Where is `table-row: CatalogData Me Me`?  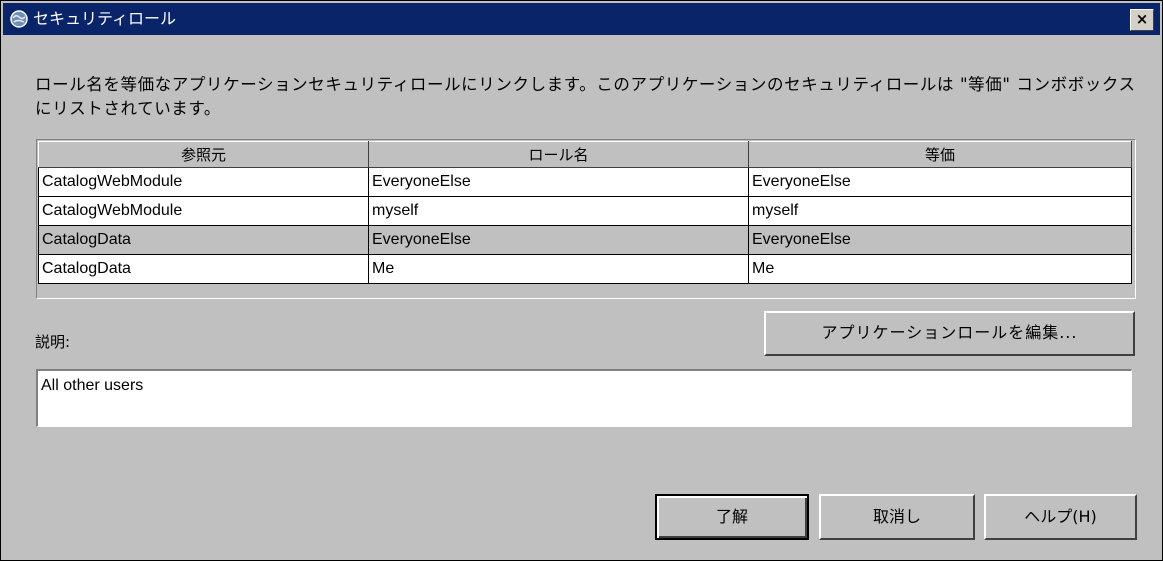
table-row: CatalogData Me Me is located at coordinates (585, 269).